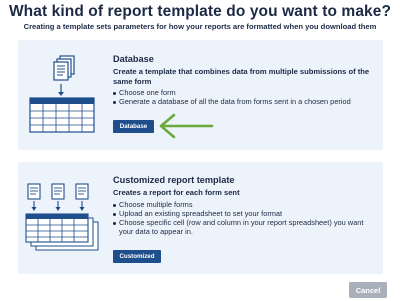 Image resolution: width=400 pixels, height=301 pixels. Describe the element at coordinates (186, 126) in the screenshot. I see `arrow-left-icon` at that location.